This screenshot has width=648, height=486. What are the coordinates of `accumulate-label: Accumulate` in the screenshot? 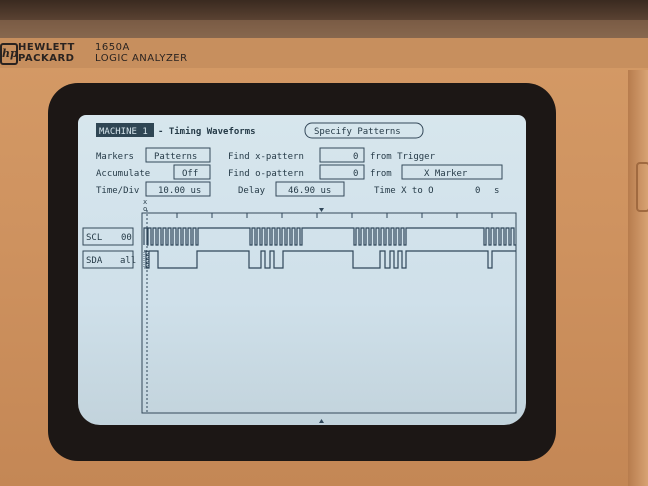 It's located at (123, 174).